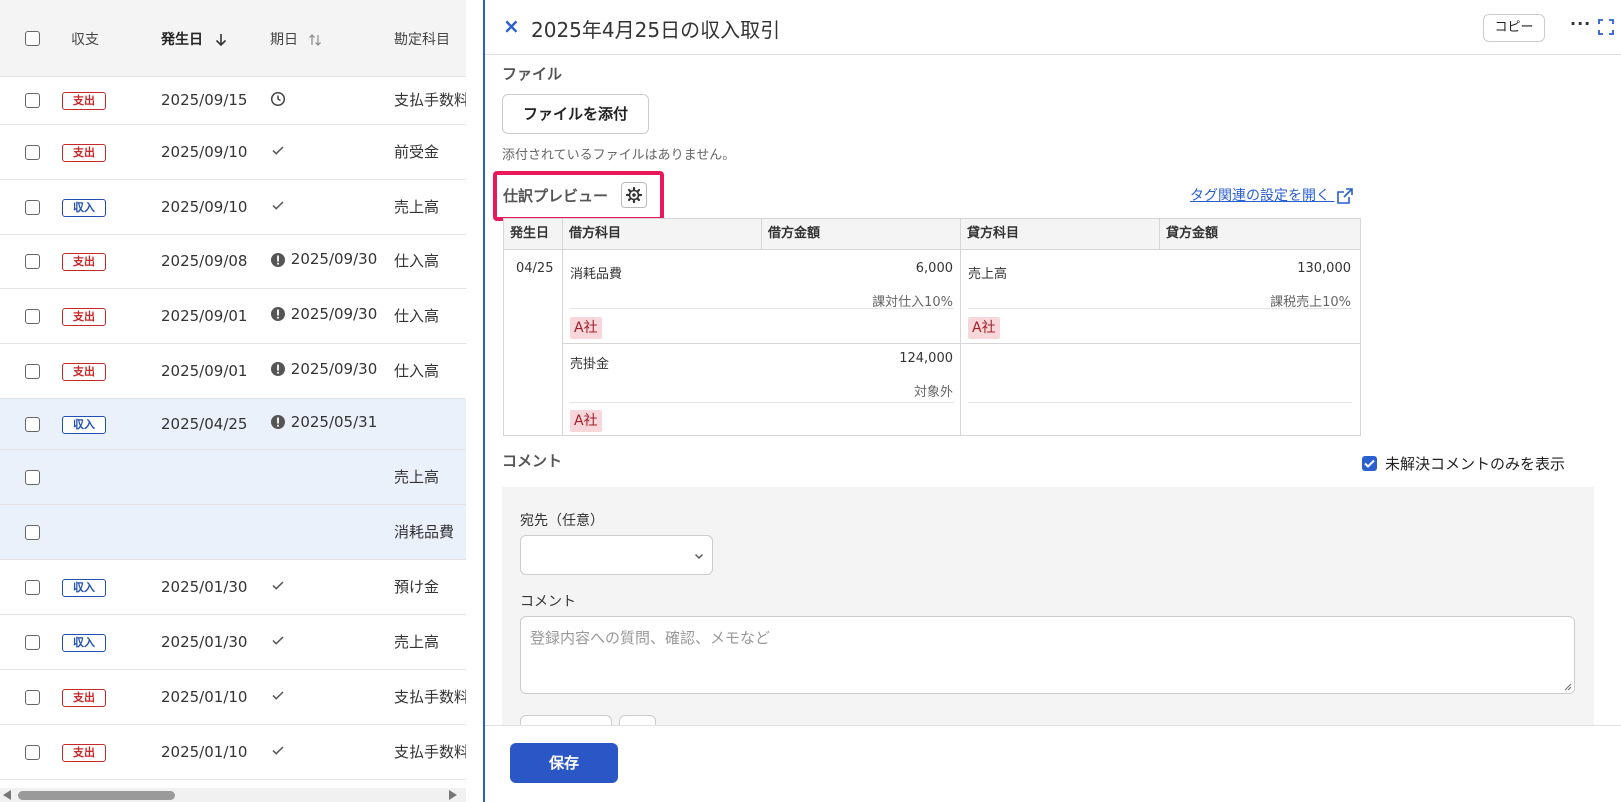  What do you see at coordinates (634, 195) in the screenshot?
I see `journal-settings-button` at bounding box center [634, 195].